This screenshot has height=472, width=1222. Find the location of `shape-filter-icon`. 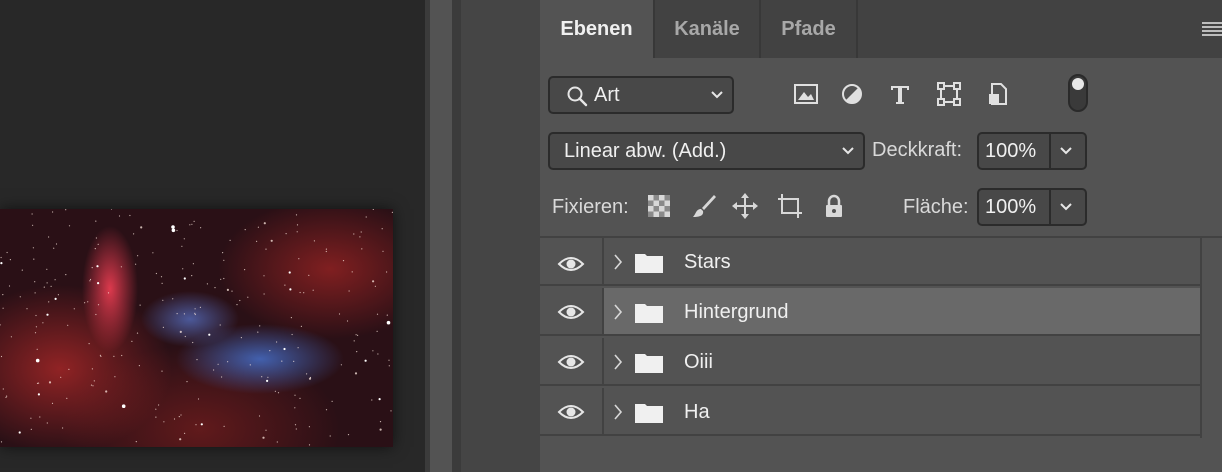

shape-filter-icon is located at coordinates (949, 94).